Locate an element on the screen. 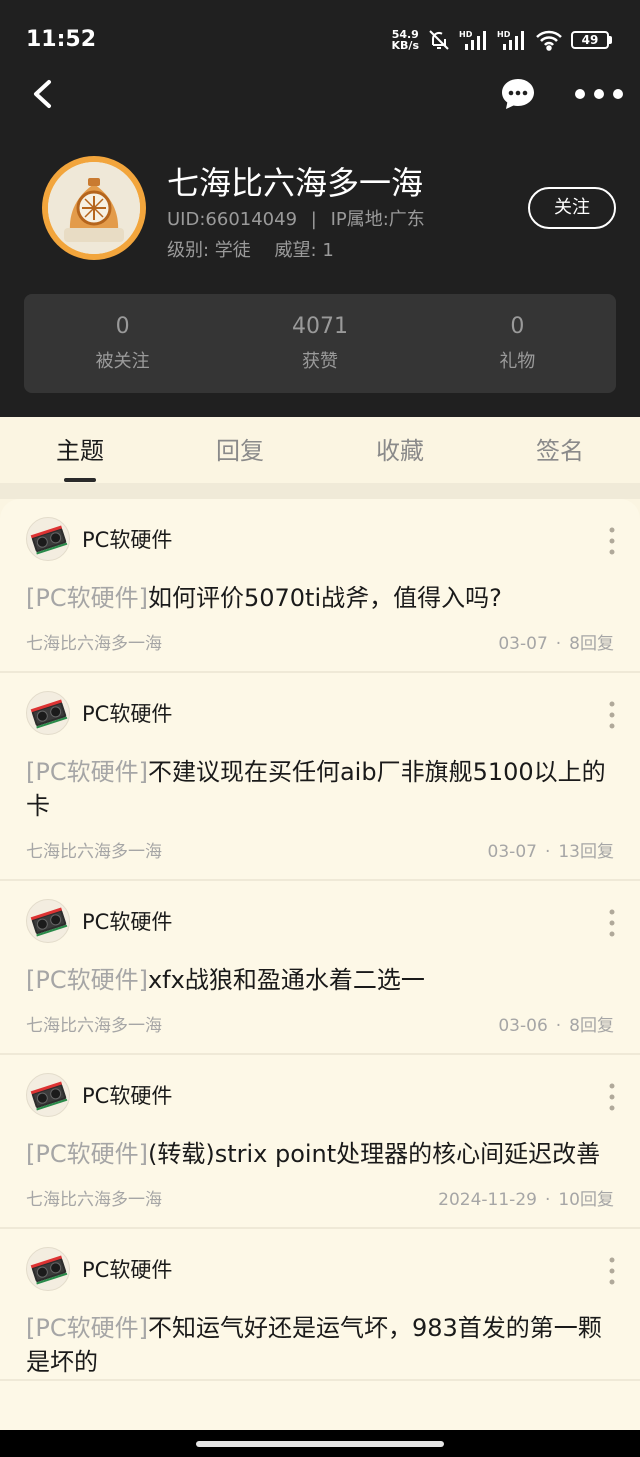  chat-bubble-icon is located at coordinates (518, 94).